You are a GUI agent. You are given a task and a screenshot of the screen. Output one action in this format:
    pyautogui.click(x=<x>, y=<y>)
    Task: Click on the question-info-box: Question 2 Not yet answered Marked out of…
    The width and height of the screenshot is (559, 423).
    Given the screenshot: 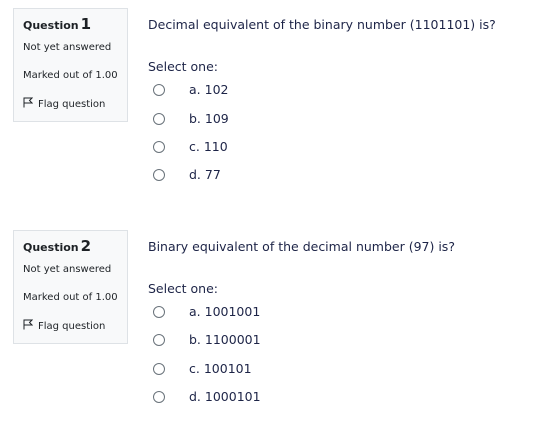 What is the action you would take?
    pyautogui.click(x=70, y=287)
    